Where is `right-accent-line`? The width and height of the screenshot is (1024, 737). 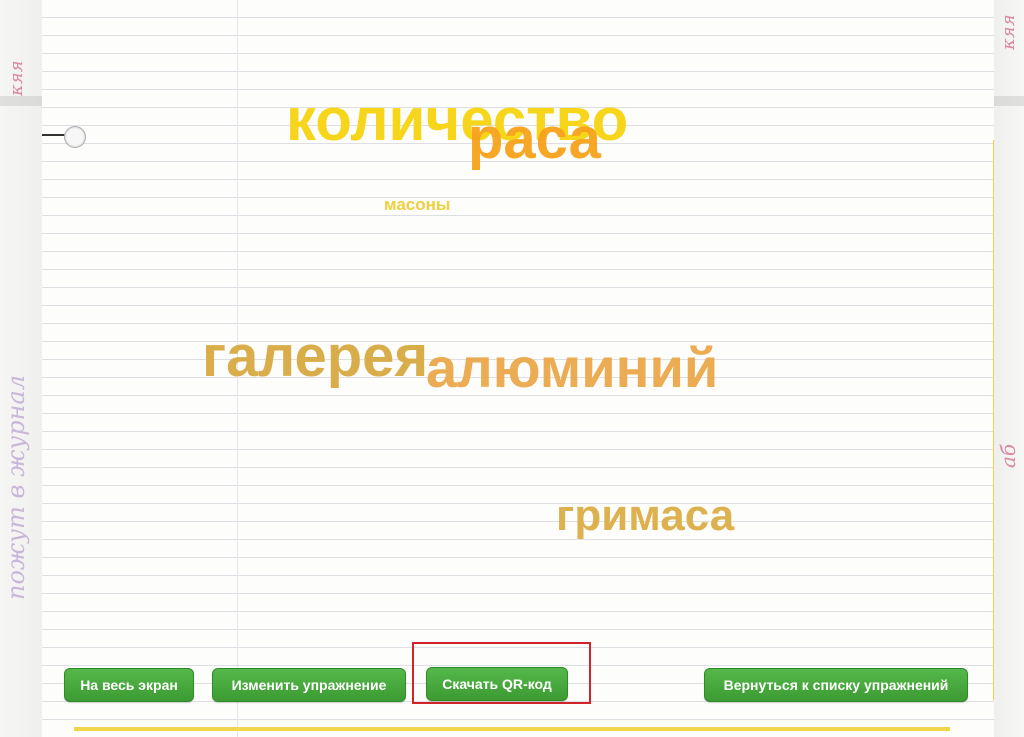 right-accent-line is located at coordinates (993, 420).